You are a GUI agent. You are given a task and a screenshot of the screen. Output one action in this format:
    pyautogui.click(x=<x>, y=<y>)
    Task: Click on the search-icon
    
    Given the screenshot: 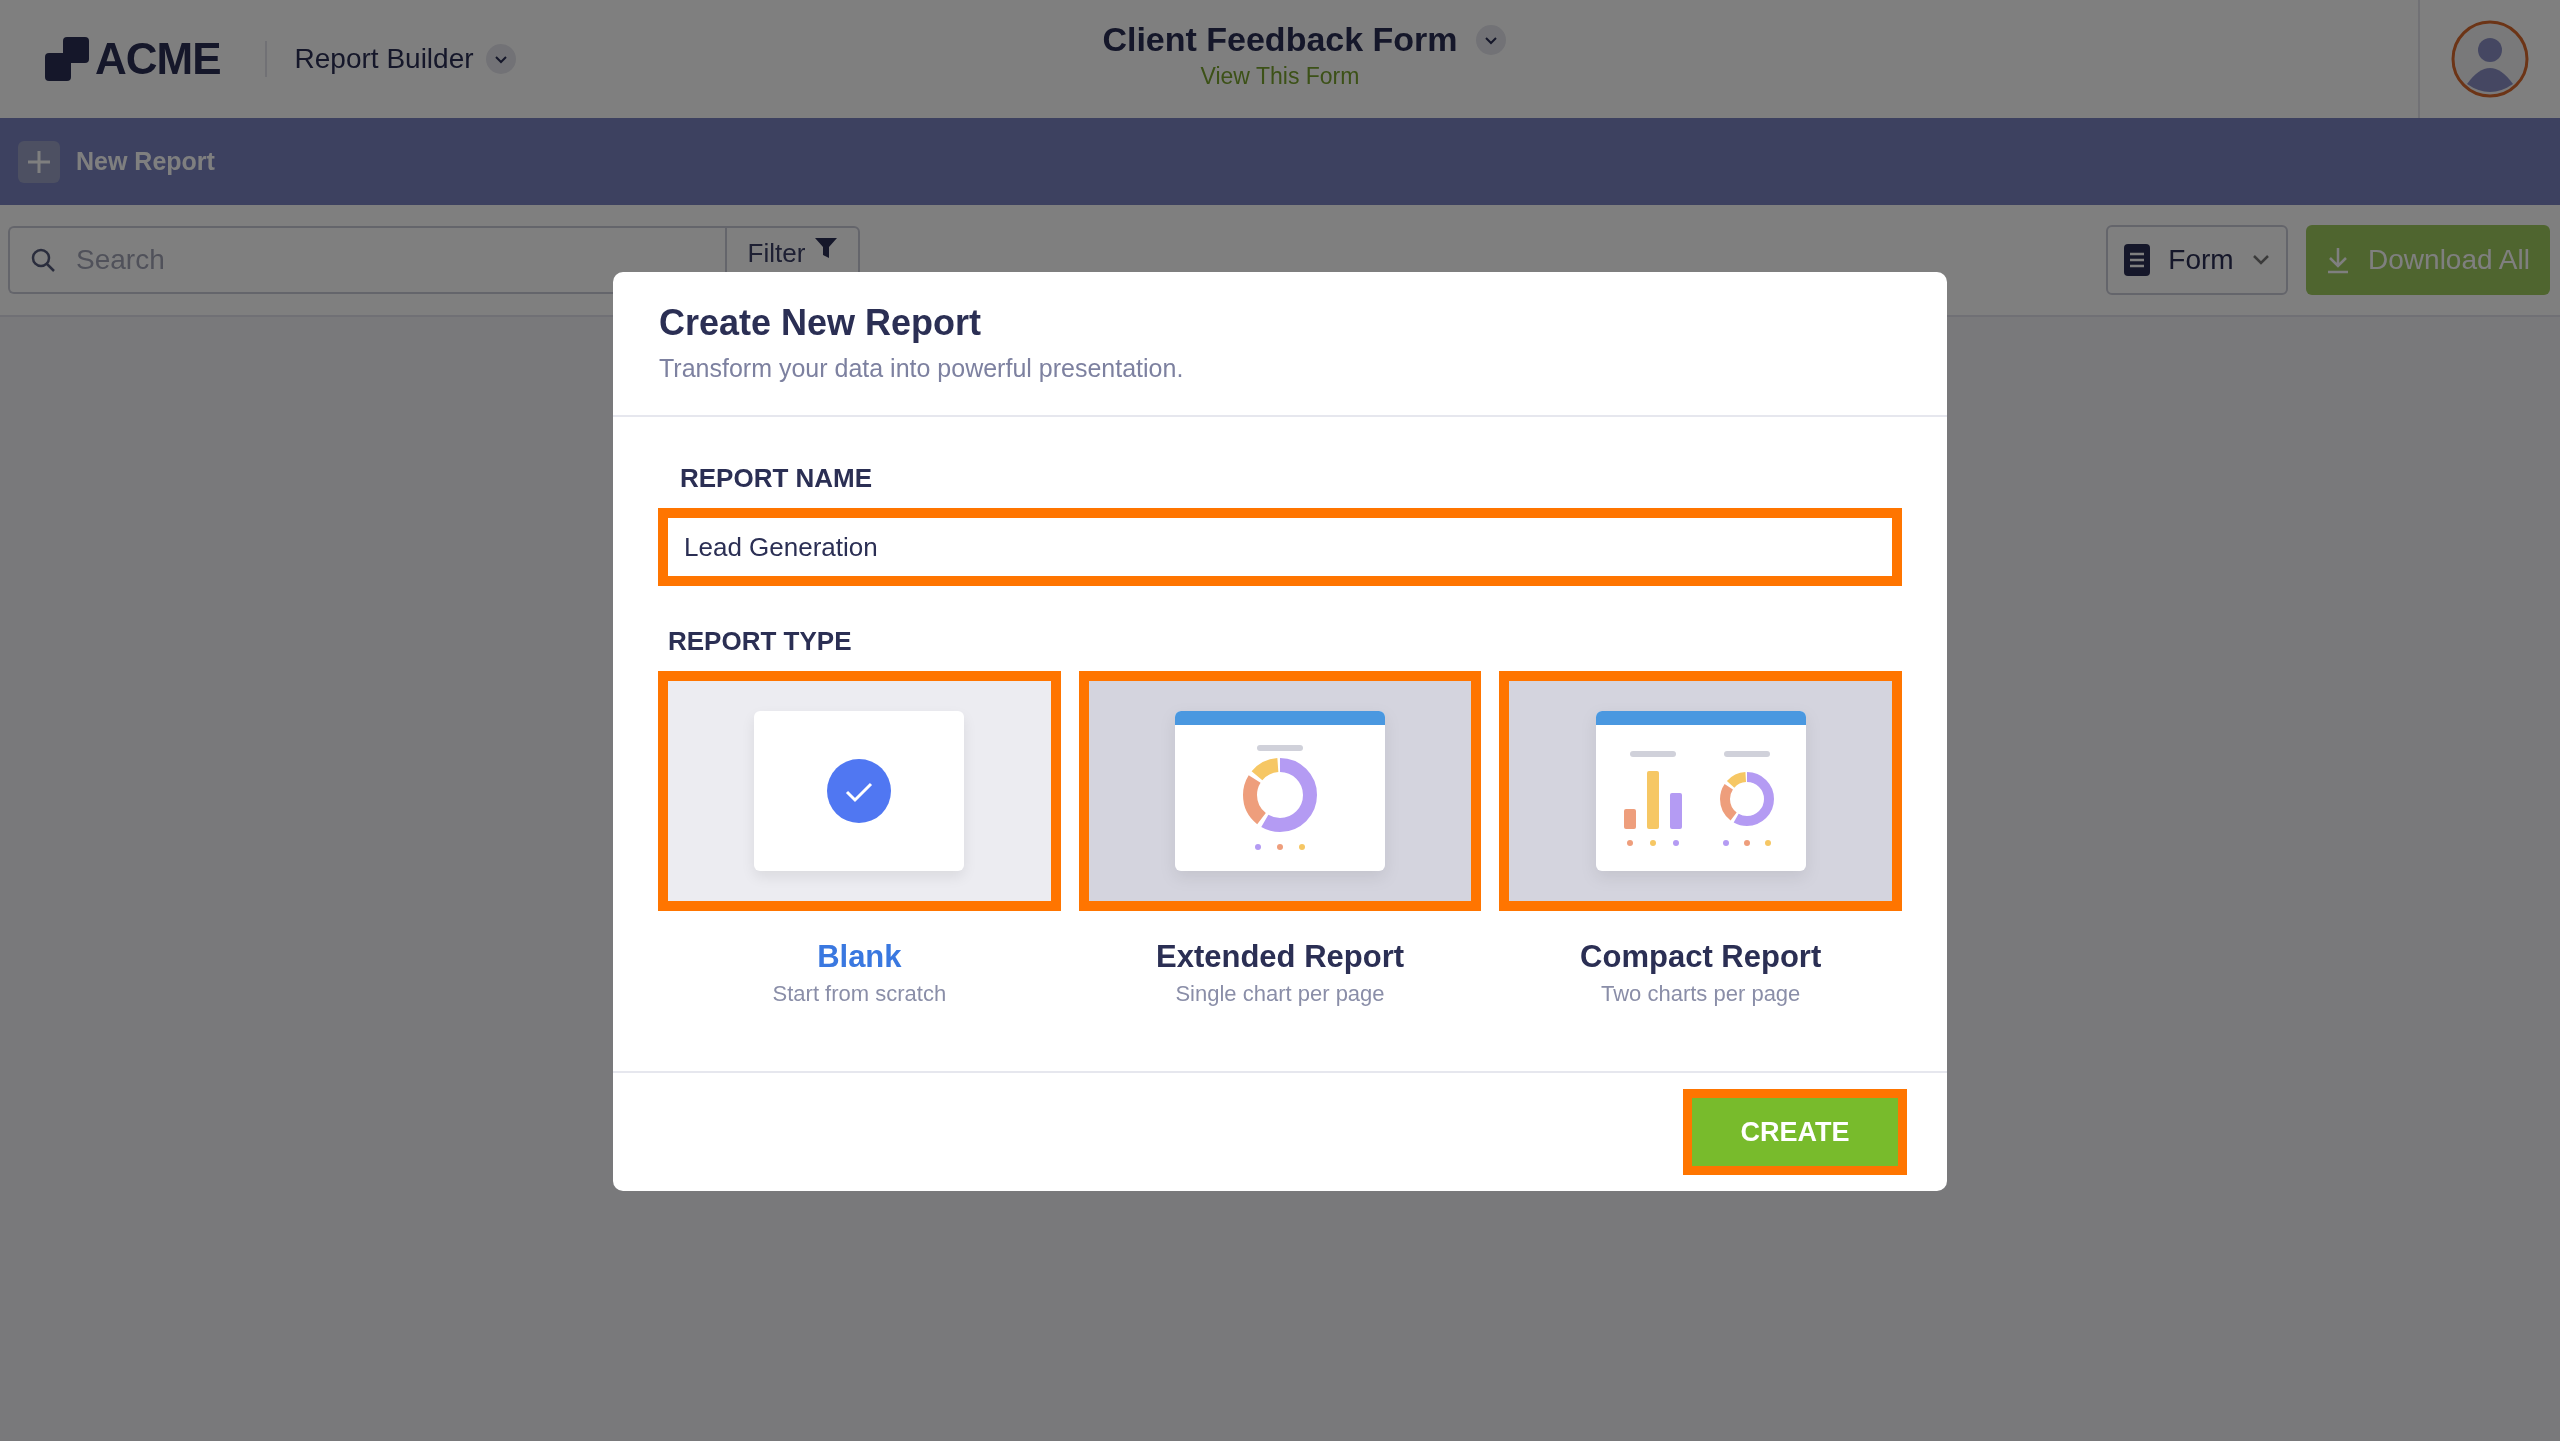 What is the action you would take?
    pyautogui.click(x=43, y=260)
    